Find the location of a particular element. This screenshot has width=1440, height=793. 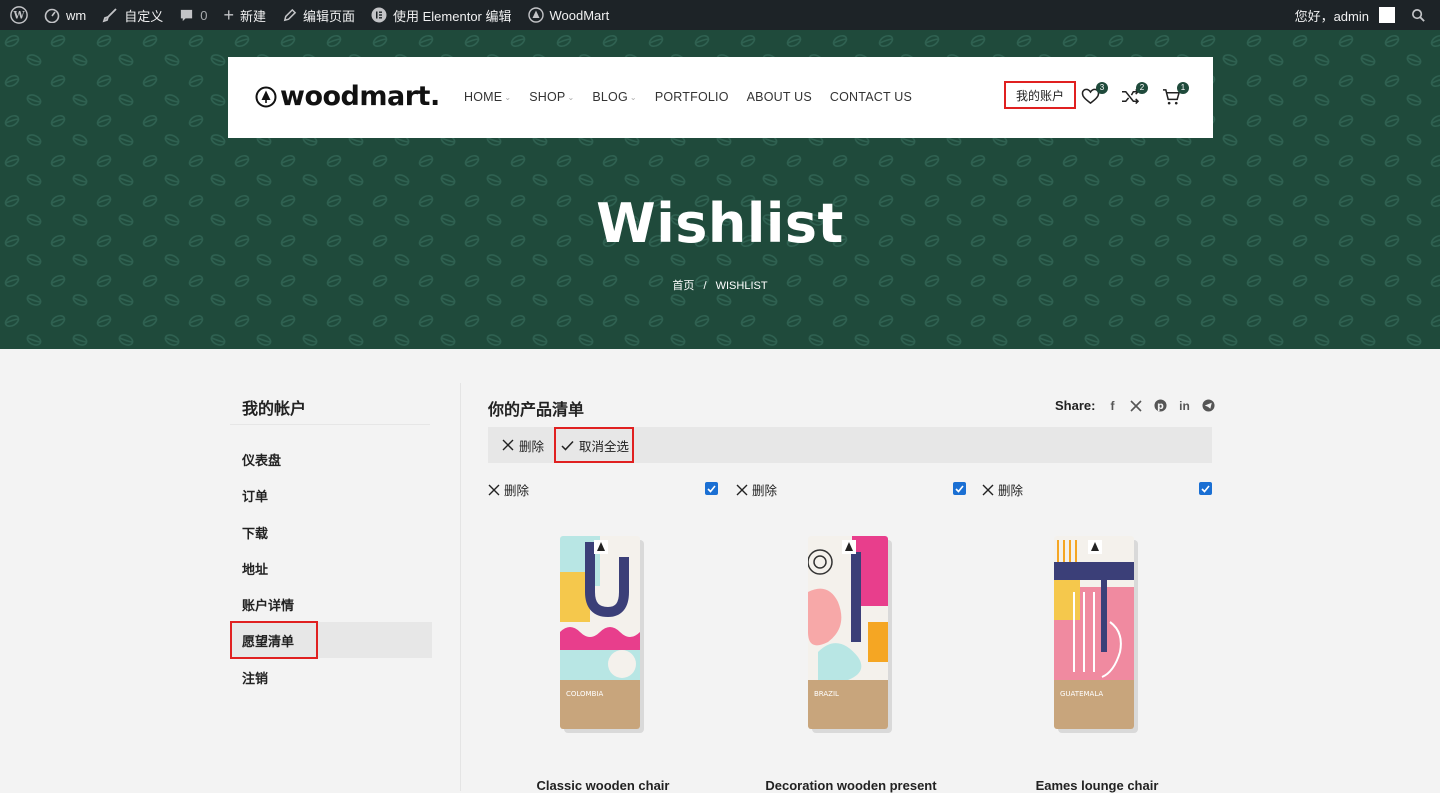

nav-shop: SHOP ⌄ is located at coordinates (551, 97).